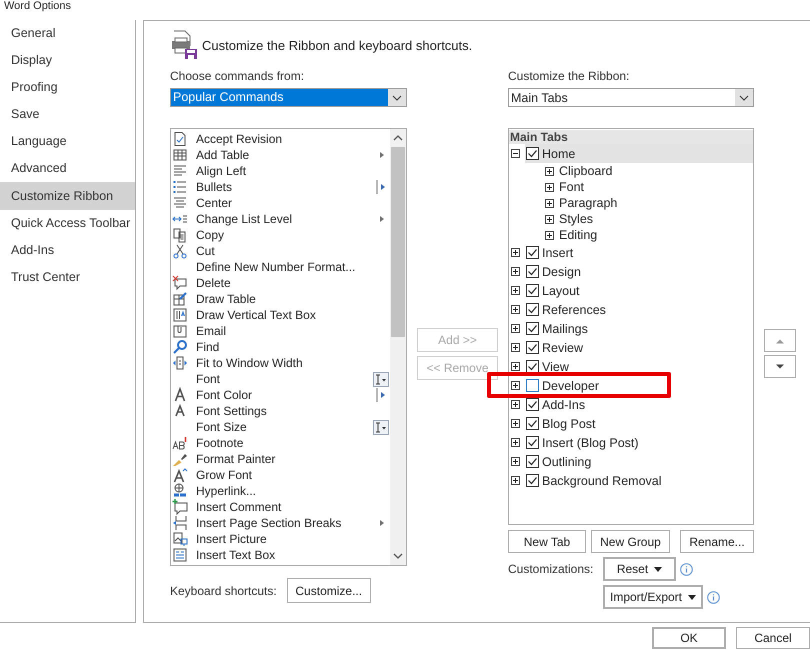 The image size is (810, 650). I want to click on tree-action-button: New Group, so click(630, 541).